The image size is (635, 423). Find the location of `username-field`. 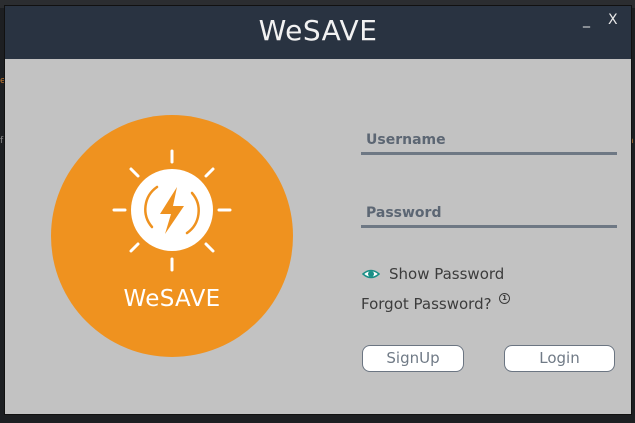

username-field is located at coordinates (489, 141).